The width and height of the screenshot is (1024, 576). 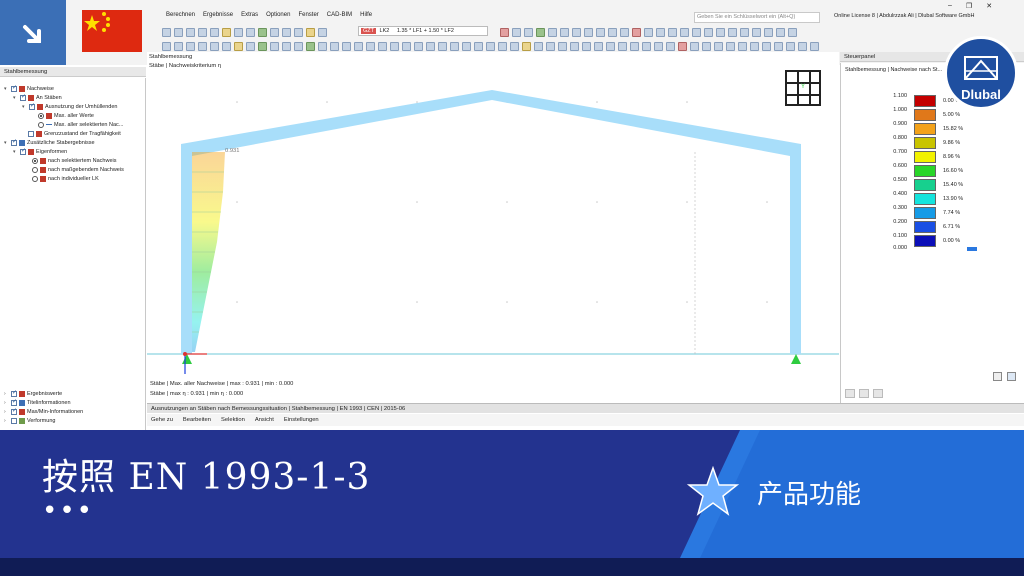 What do you see at coordinates (43, 411) in the screenshot?
I see `tree-item-maxmin: ›Max/Min-Informationen` at bounding box center [43, 411].